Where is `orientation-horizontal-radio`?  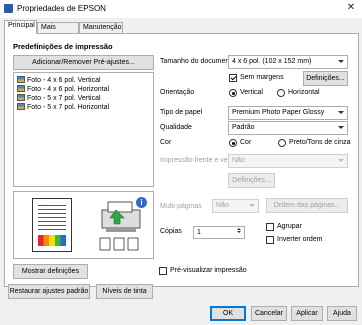
orientation-horizontal-radio is located at coordinates (281, 93).